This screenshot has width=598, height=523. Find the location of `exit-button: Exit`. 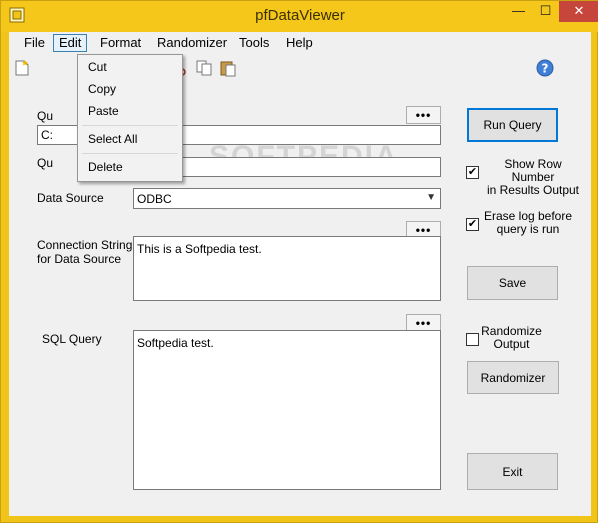

exit-button: Exit is located at coordinates (512, 471).